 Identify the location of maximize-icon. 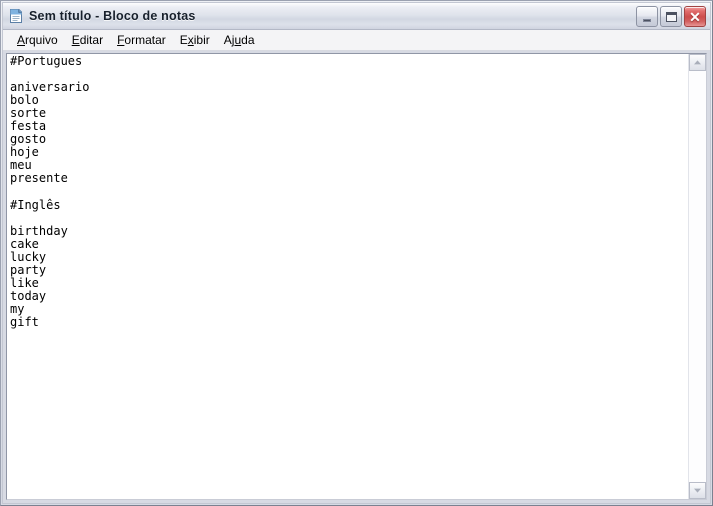
(671, 16).